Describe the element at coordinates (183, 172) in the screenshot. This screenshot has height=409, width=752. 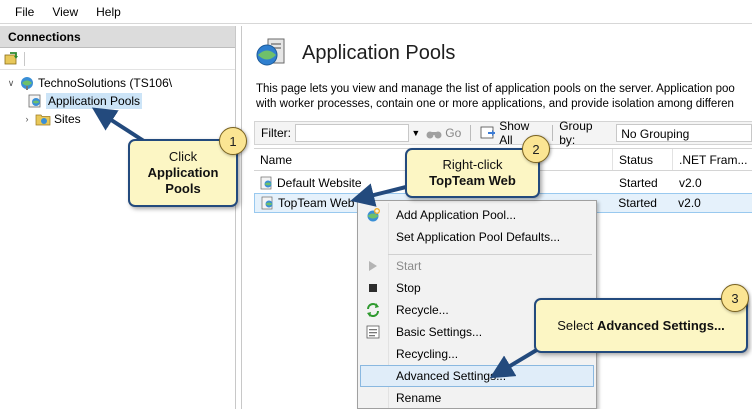
I see `callout-text-bold: Application` at that location.